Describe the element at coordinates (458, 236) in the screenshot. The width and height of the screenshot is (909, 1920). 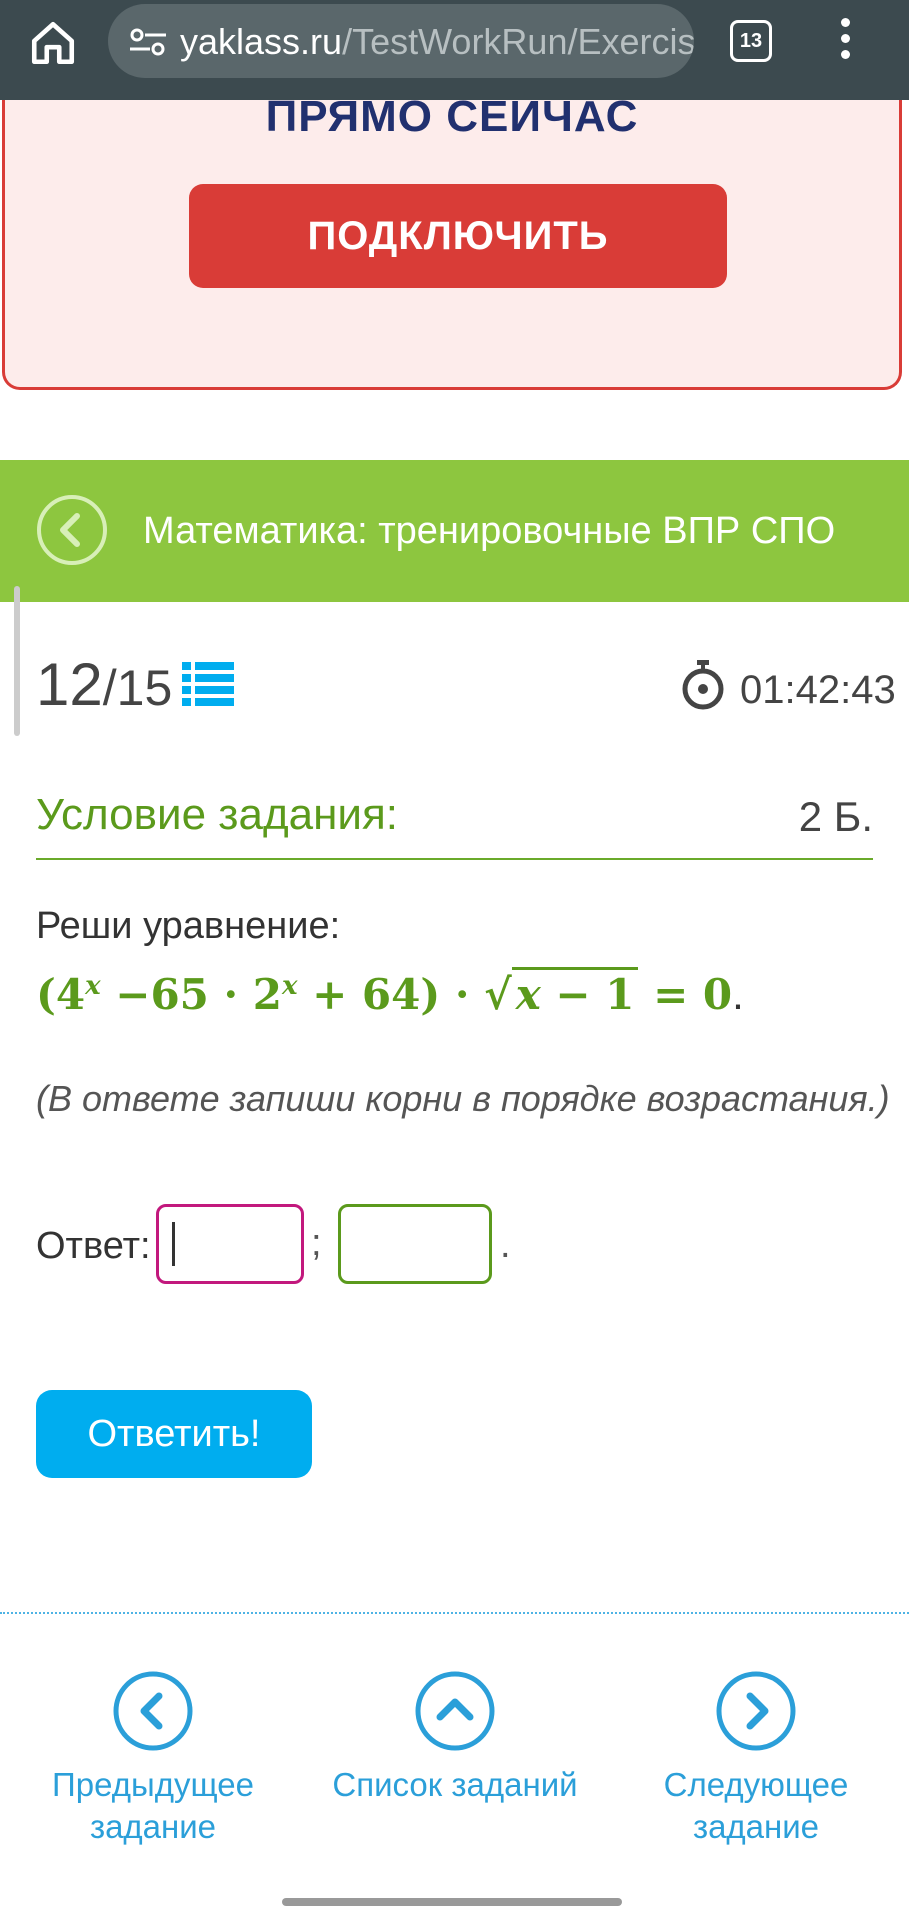
I see `connect-button: ПОДКЛЮЧИТЬ` at that location.